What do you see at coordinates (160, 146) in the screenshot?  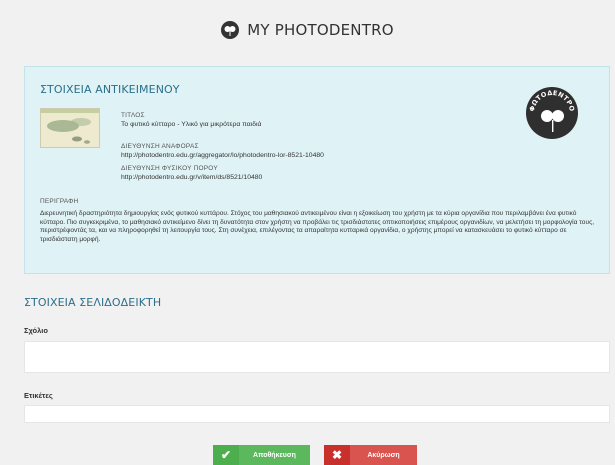 I see `reference-url-label: ΔΙΕΥΘΥΝΣΗ ΑΝΑΦΟΡΑΣ` at bounding box center [160, 146].